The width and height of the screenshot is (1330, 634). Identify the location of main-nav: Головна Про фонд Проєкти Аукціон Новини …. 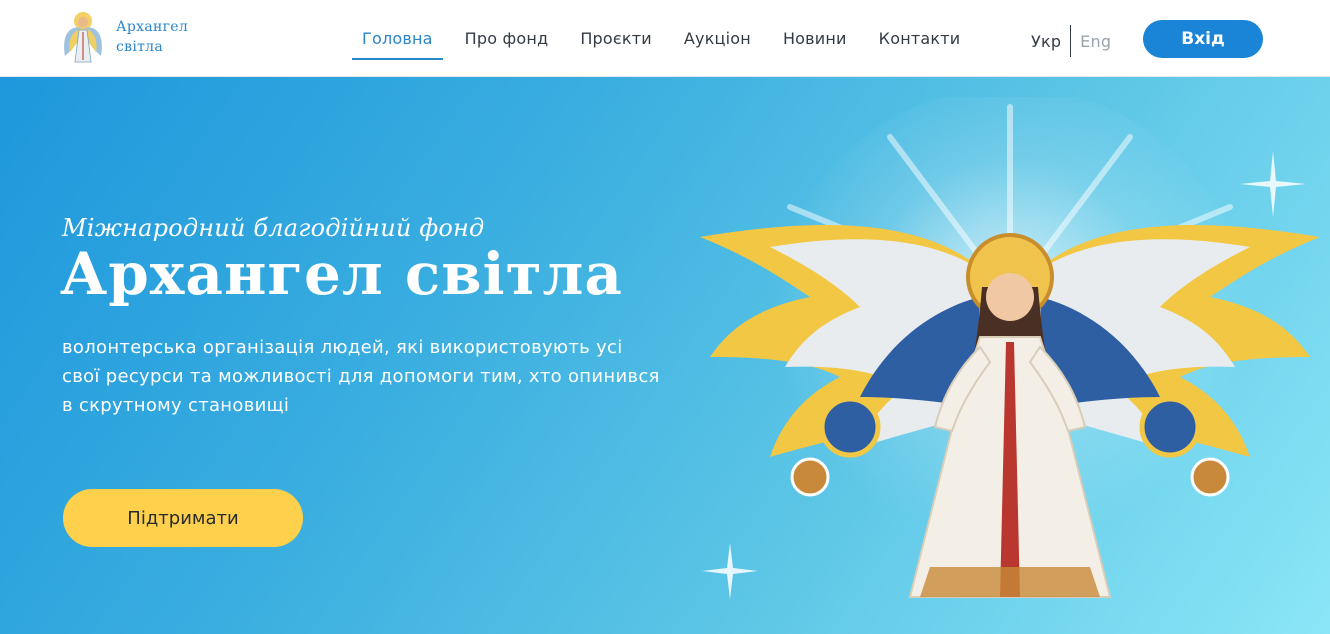
(665, 42).